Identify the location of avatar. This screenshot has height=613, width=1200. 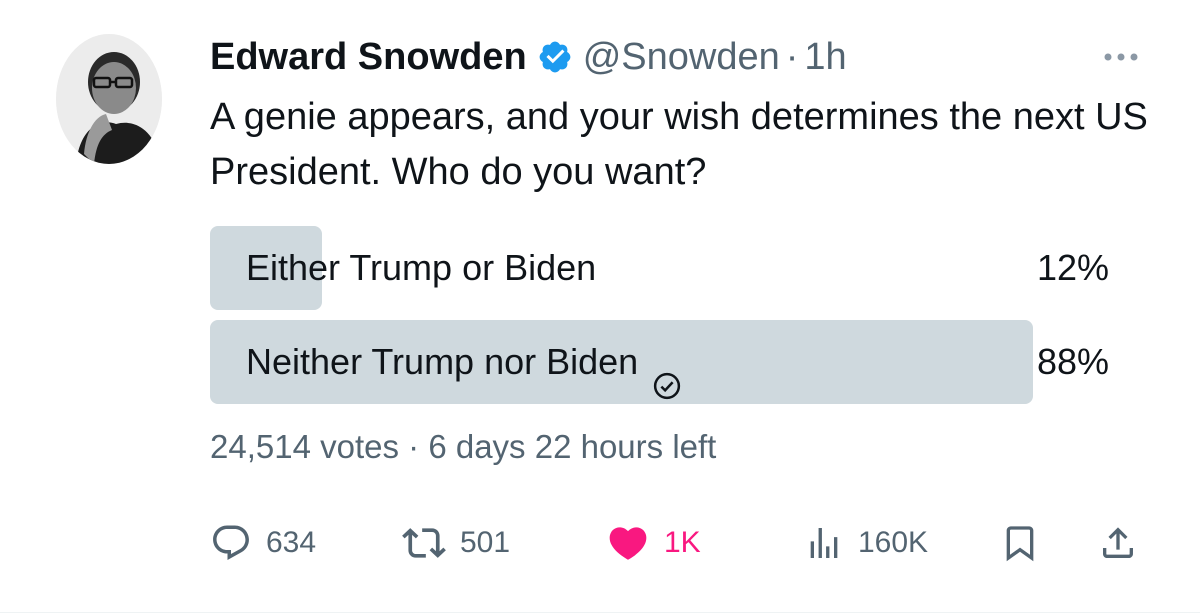
(109, 99).